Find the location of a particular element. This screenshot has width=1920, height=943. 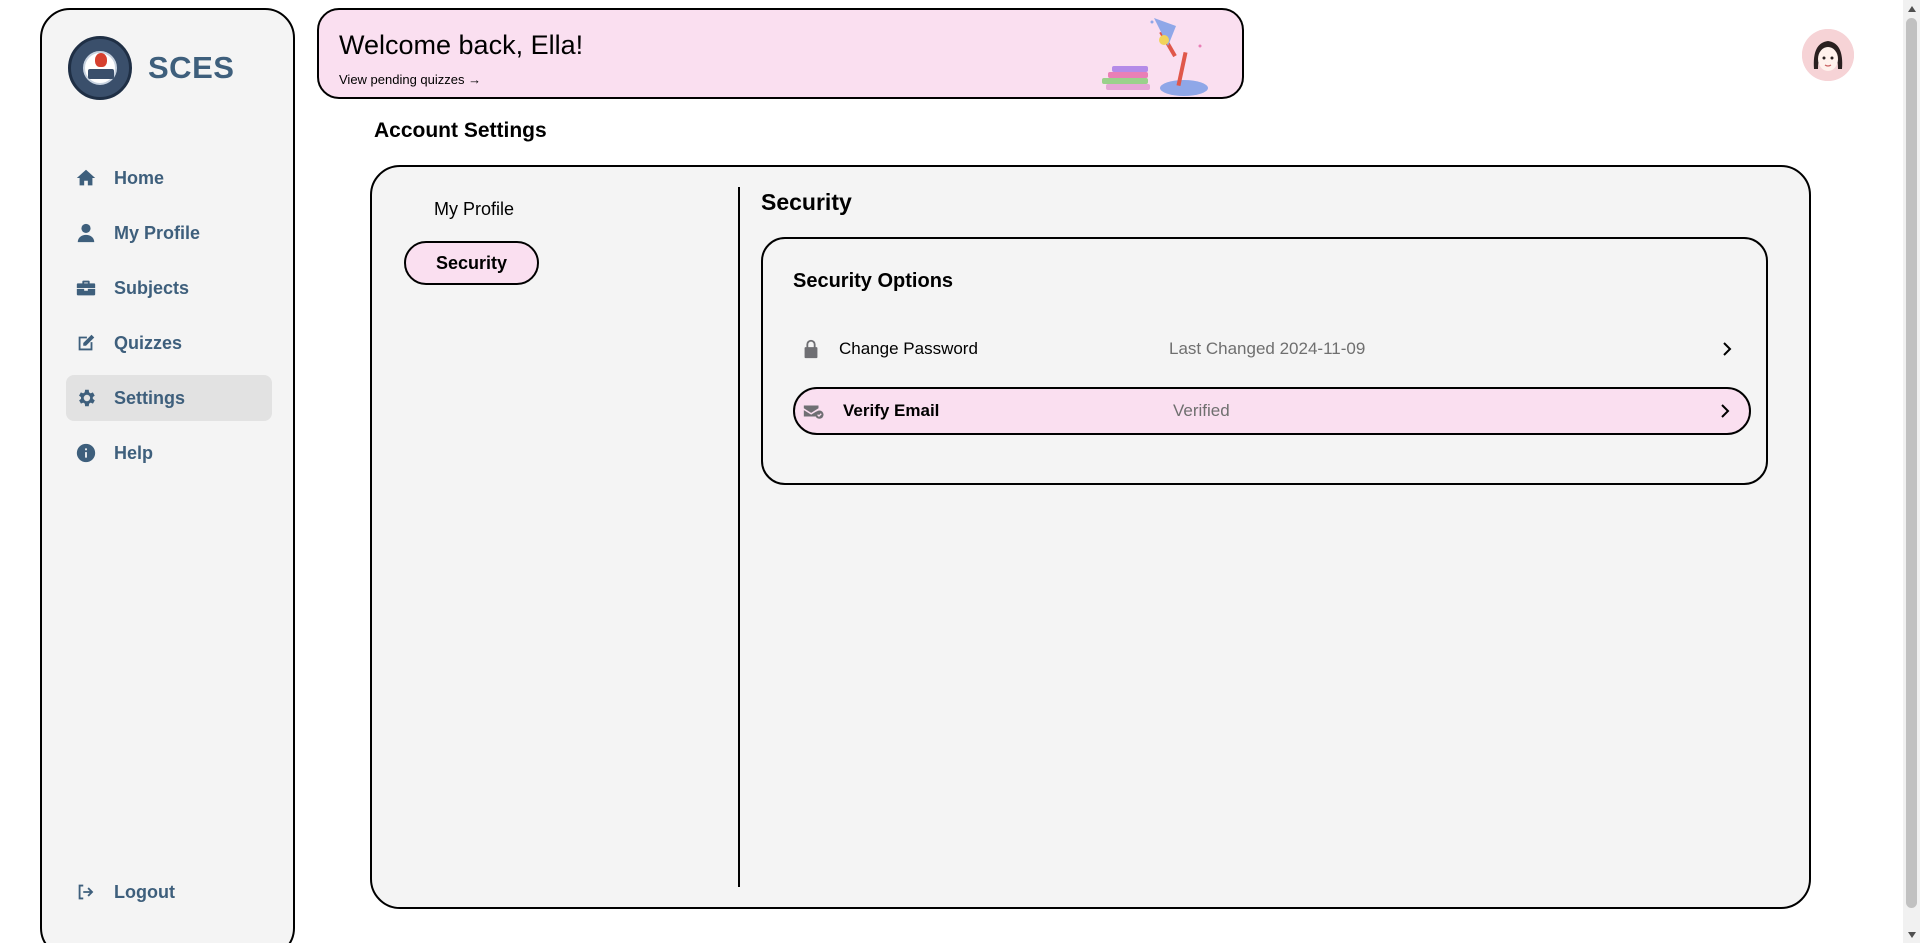

sidebar-item-quizzes: Quizzes is located at coordinates (169, 343).